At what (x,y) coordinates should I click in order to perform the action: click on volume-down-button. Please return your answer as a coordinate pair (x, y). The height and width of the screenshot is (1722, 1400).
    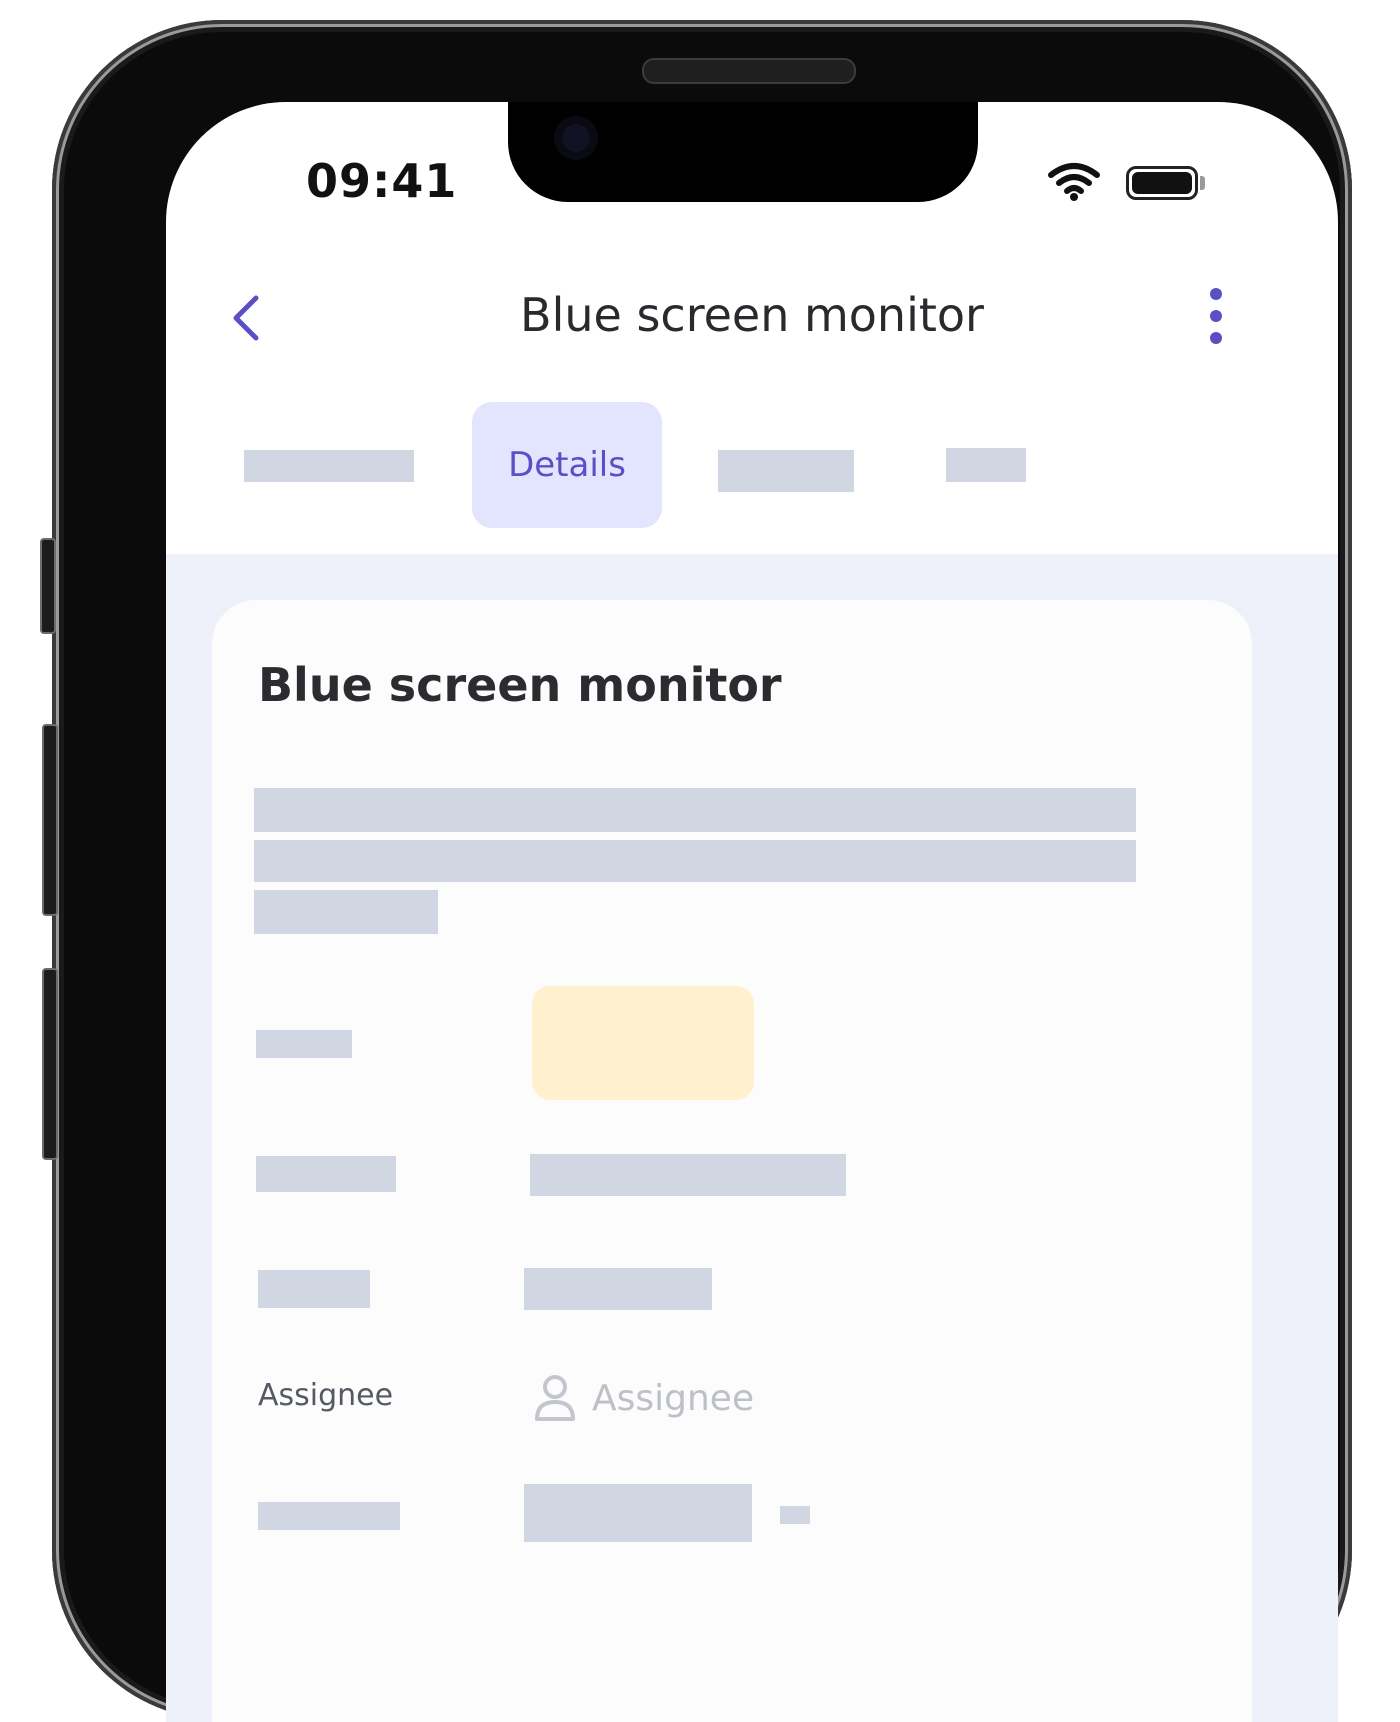
    Looking at the image, I should click on (50, 1064).